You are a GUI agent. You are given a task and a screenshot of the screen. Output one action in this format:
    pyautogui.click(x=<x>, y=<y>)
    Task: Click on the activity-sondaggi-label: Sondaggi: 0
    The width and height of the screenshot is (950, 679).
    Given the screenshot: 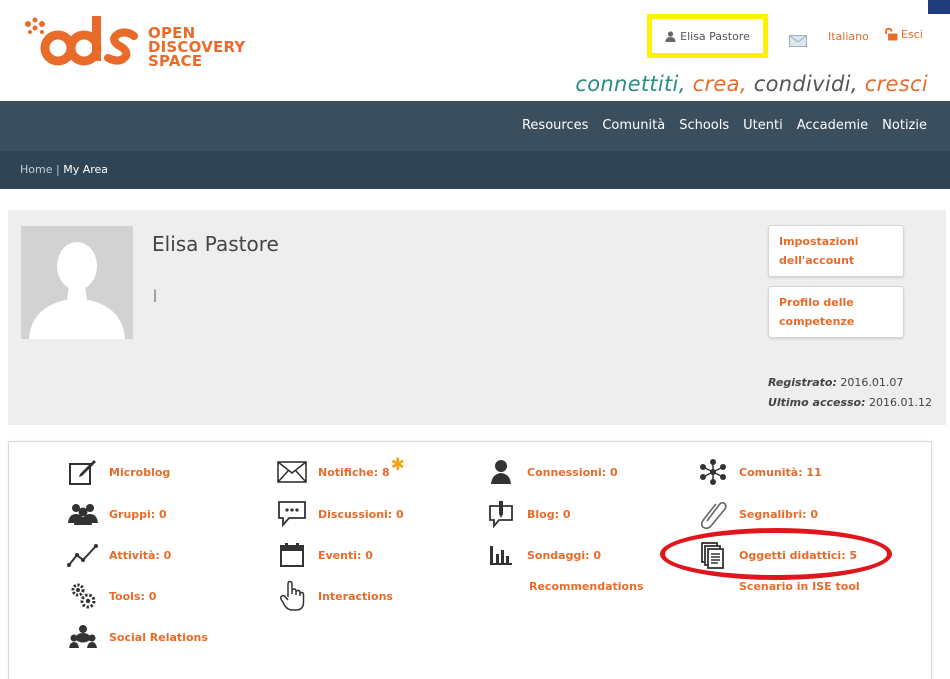 What is the action you would take?
    pyautogui.click(x=564, y=555)
    